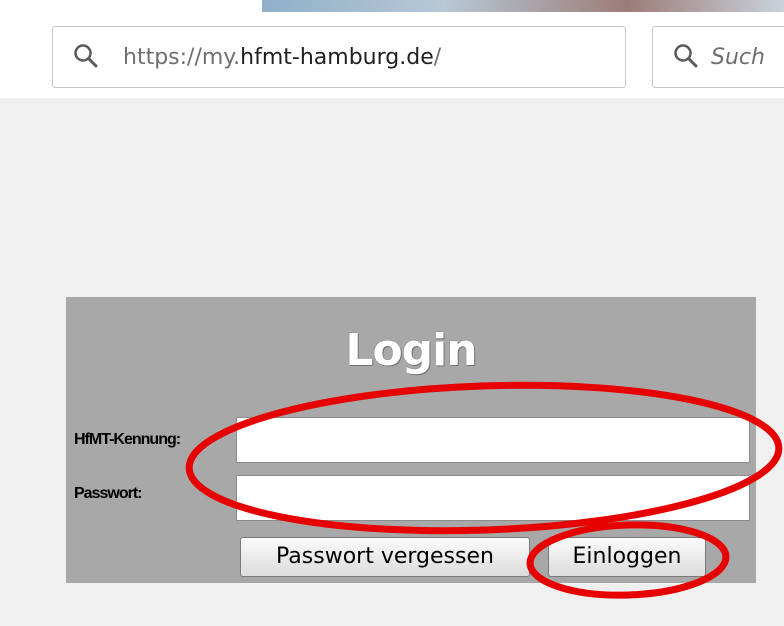  I want to click on password-input, so click(493, 498).